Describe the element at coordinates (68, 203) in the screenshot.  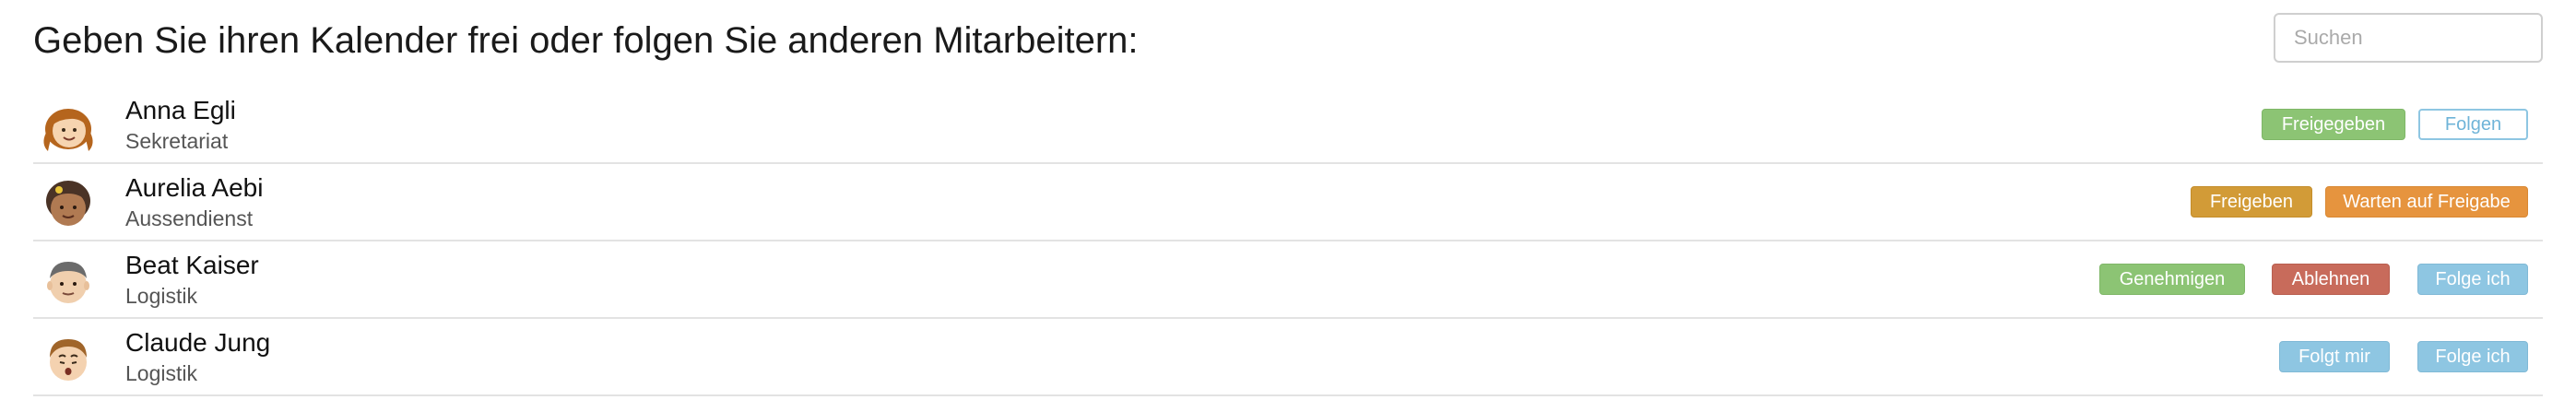
I see `woman-avatar-icon` at that location.